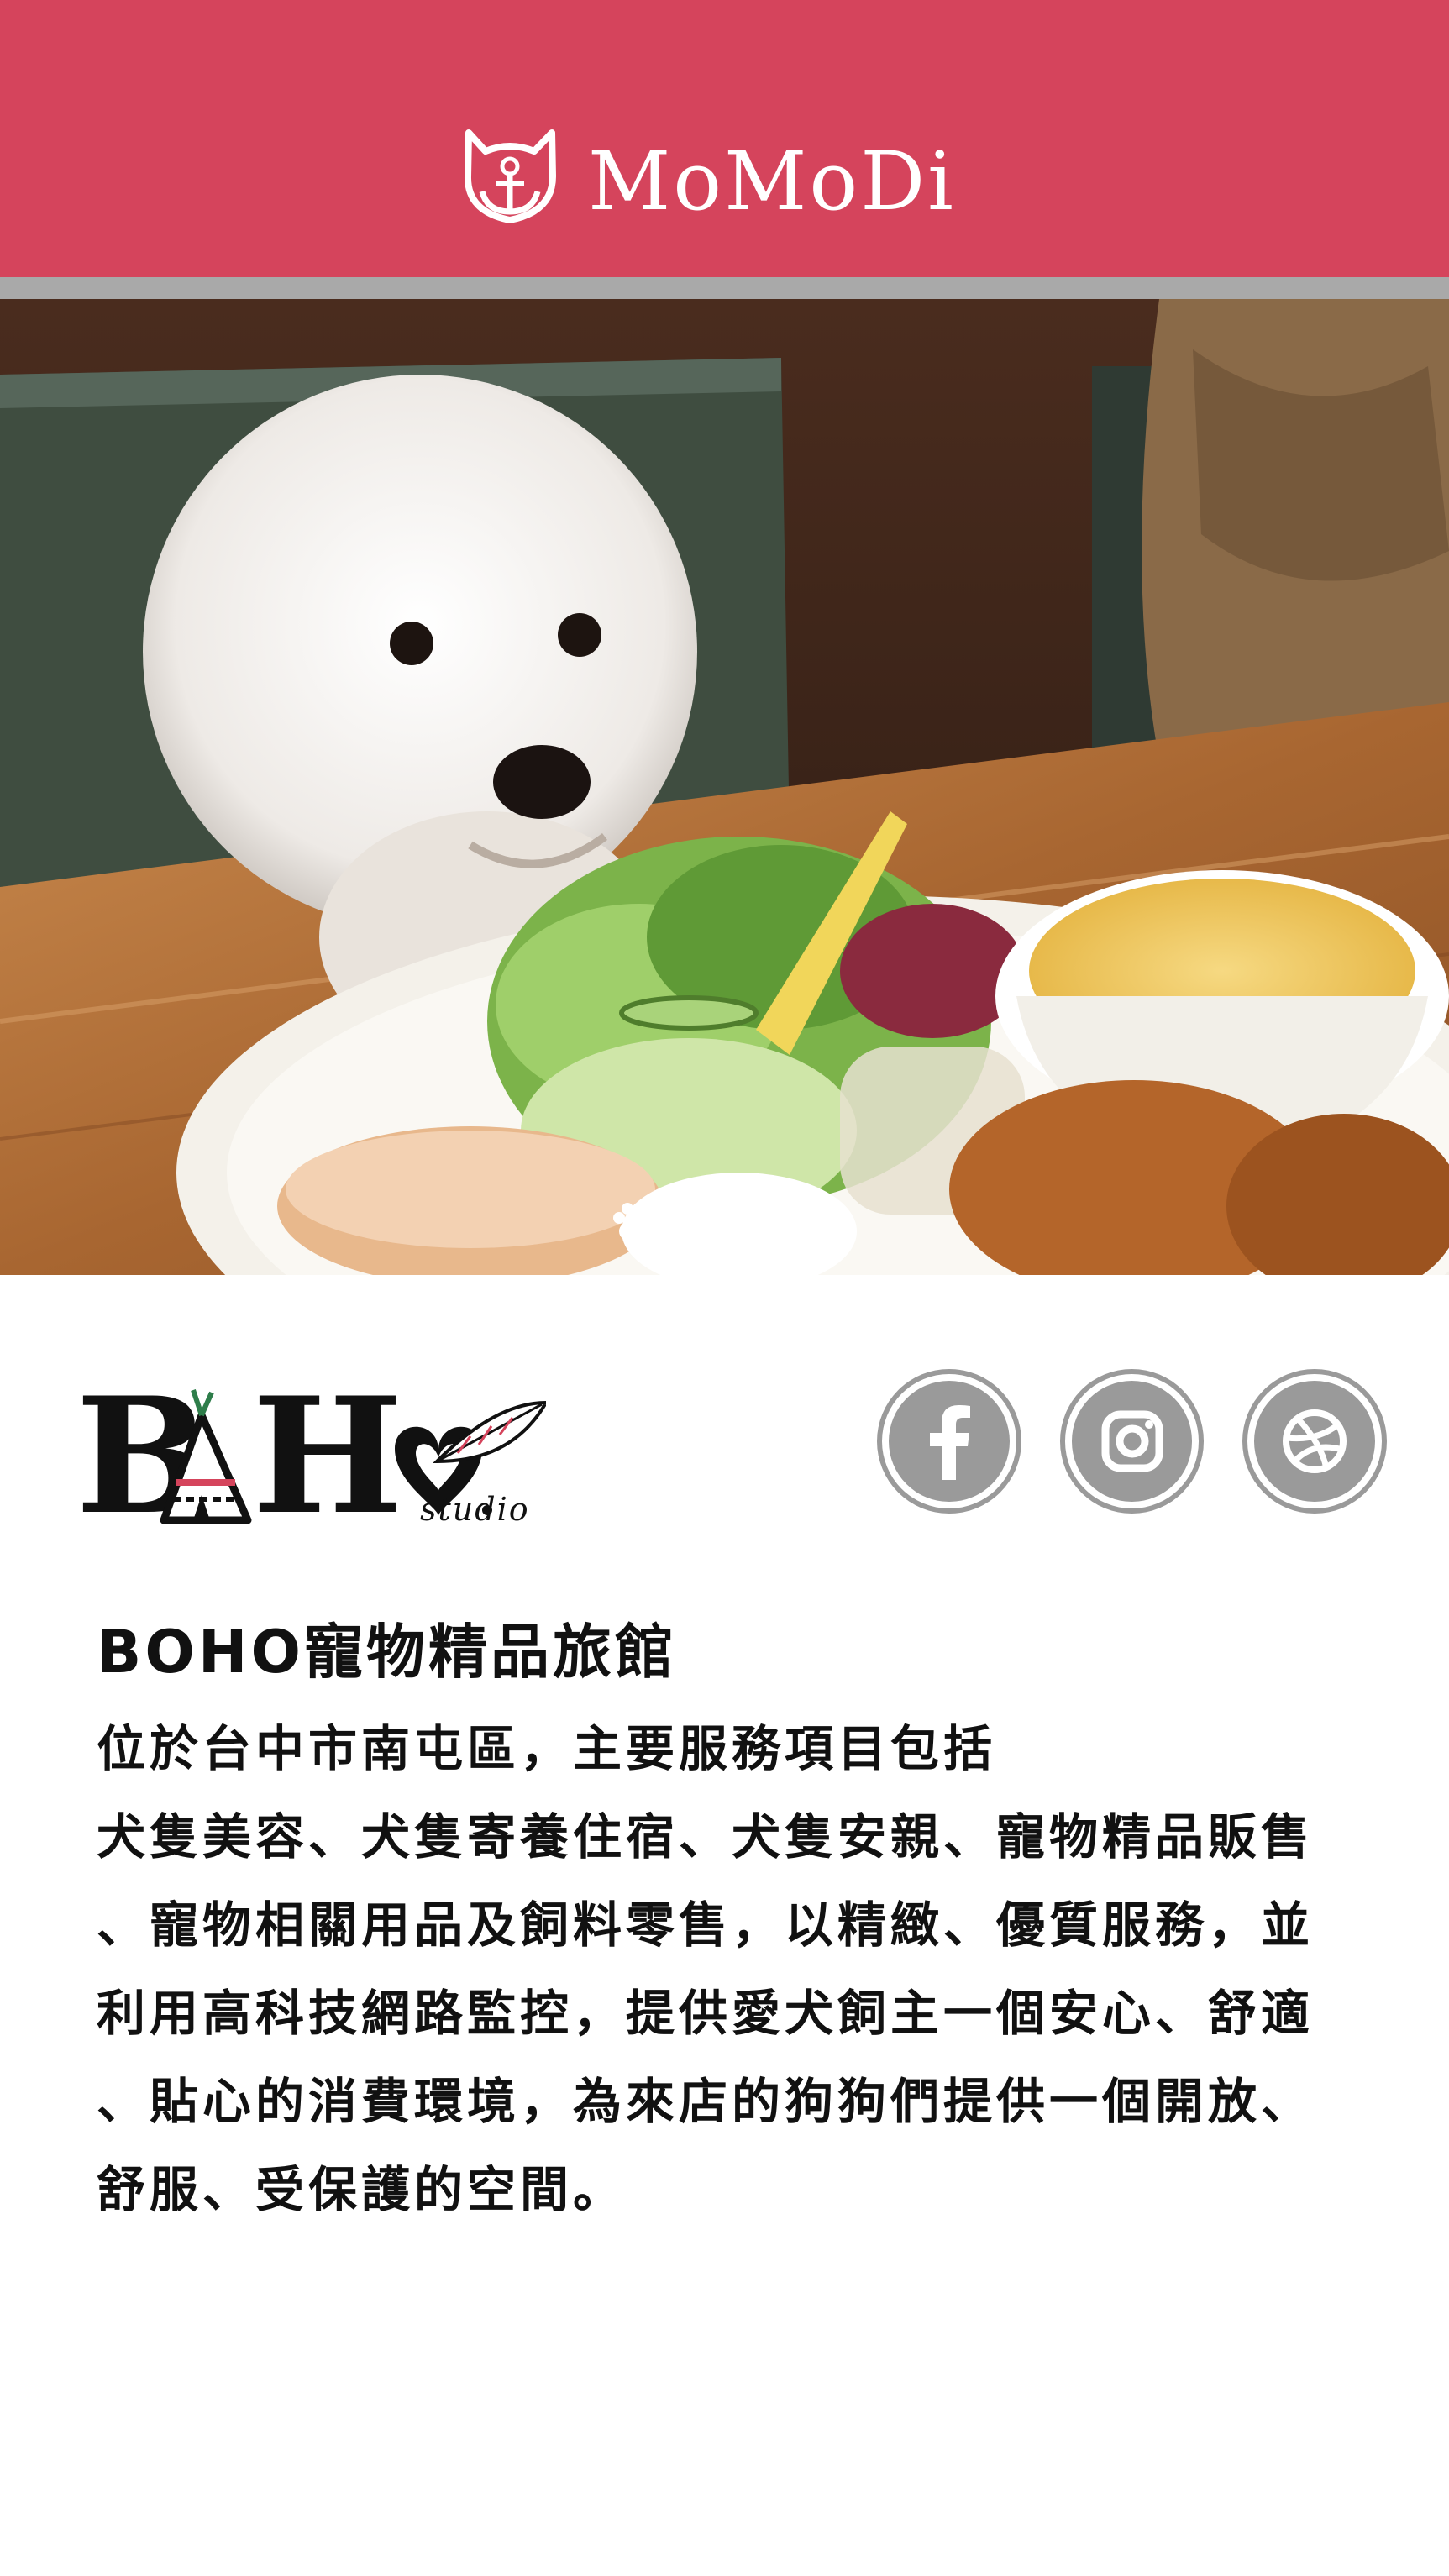 Image resolution: width=1449 pixels, height=2576 pixels. I want to click on instagram-icon, so click(1132, 1441).